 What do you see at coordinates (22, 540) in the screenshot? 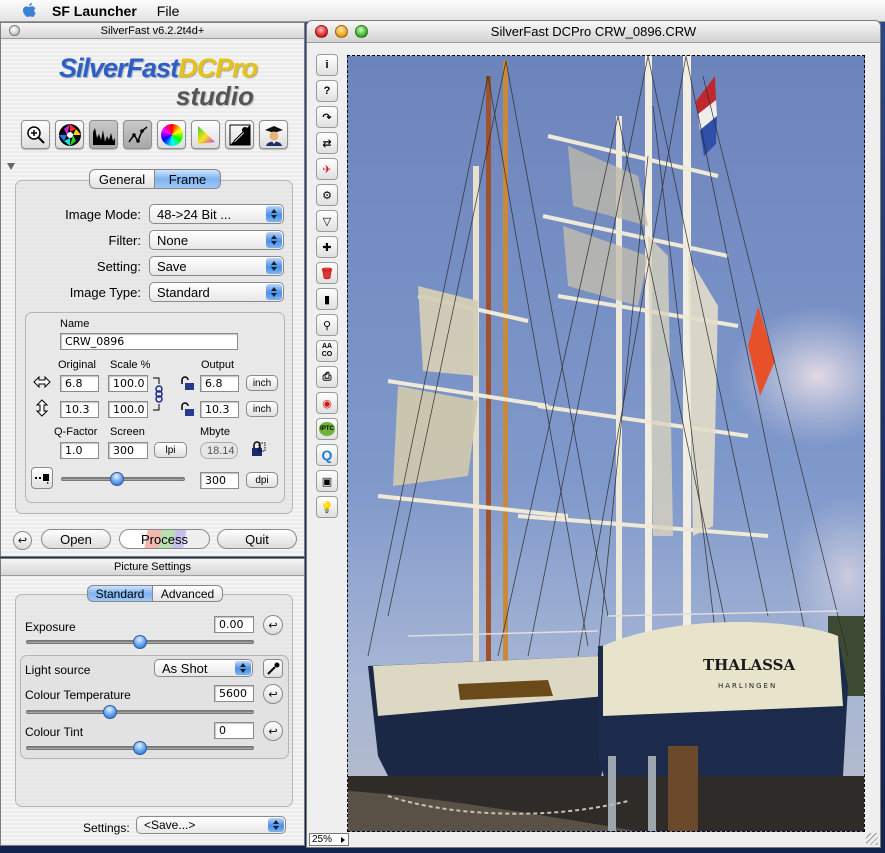
I see `reset-button: ↩` at bounding box center [22, 540].